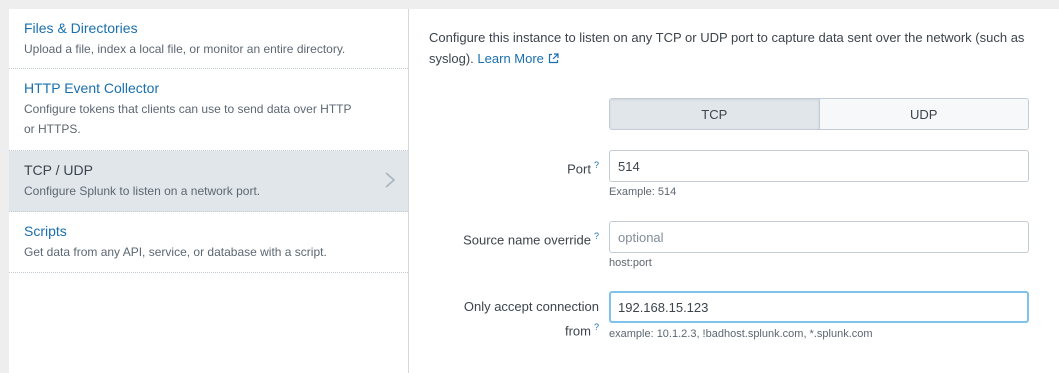 This screenshot has height=373, width=1059. I want to click on chevron-right-icon, so click(390, 180).